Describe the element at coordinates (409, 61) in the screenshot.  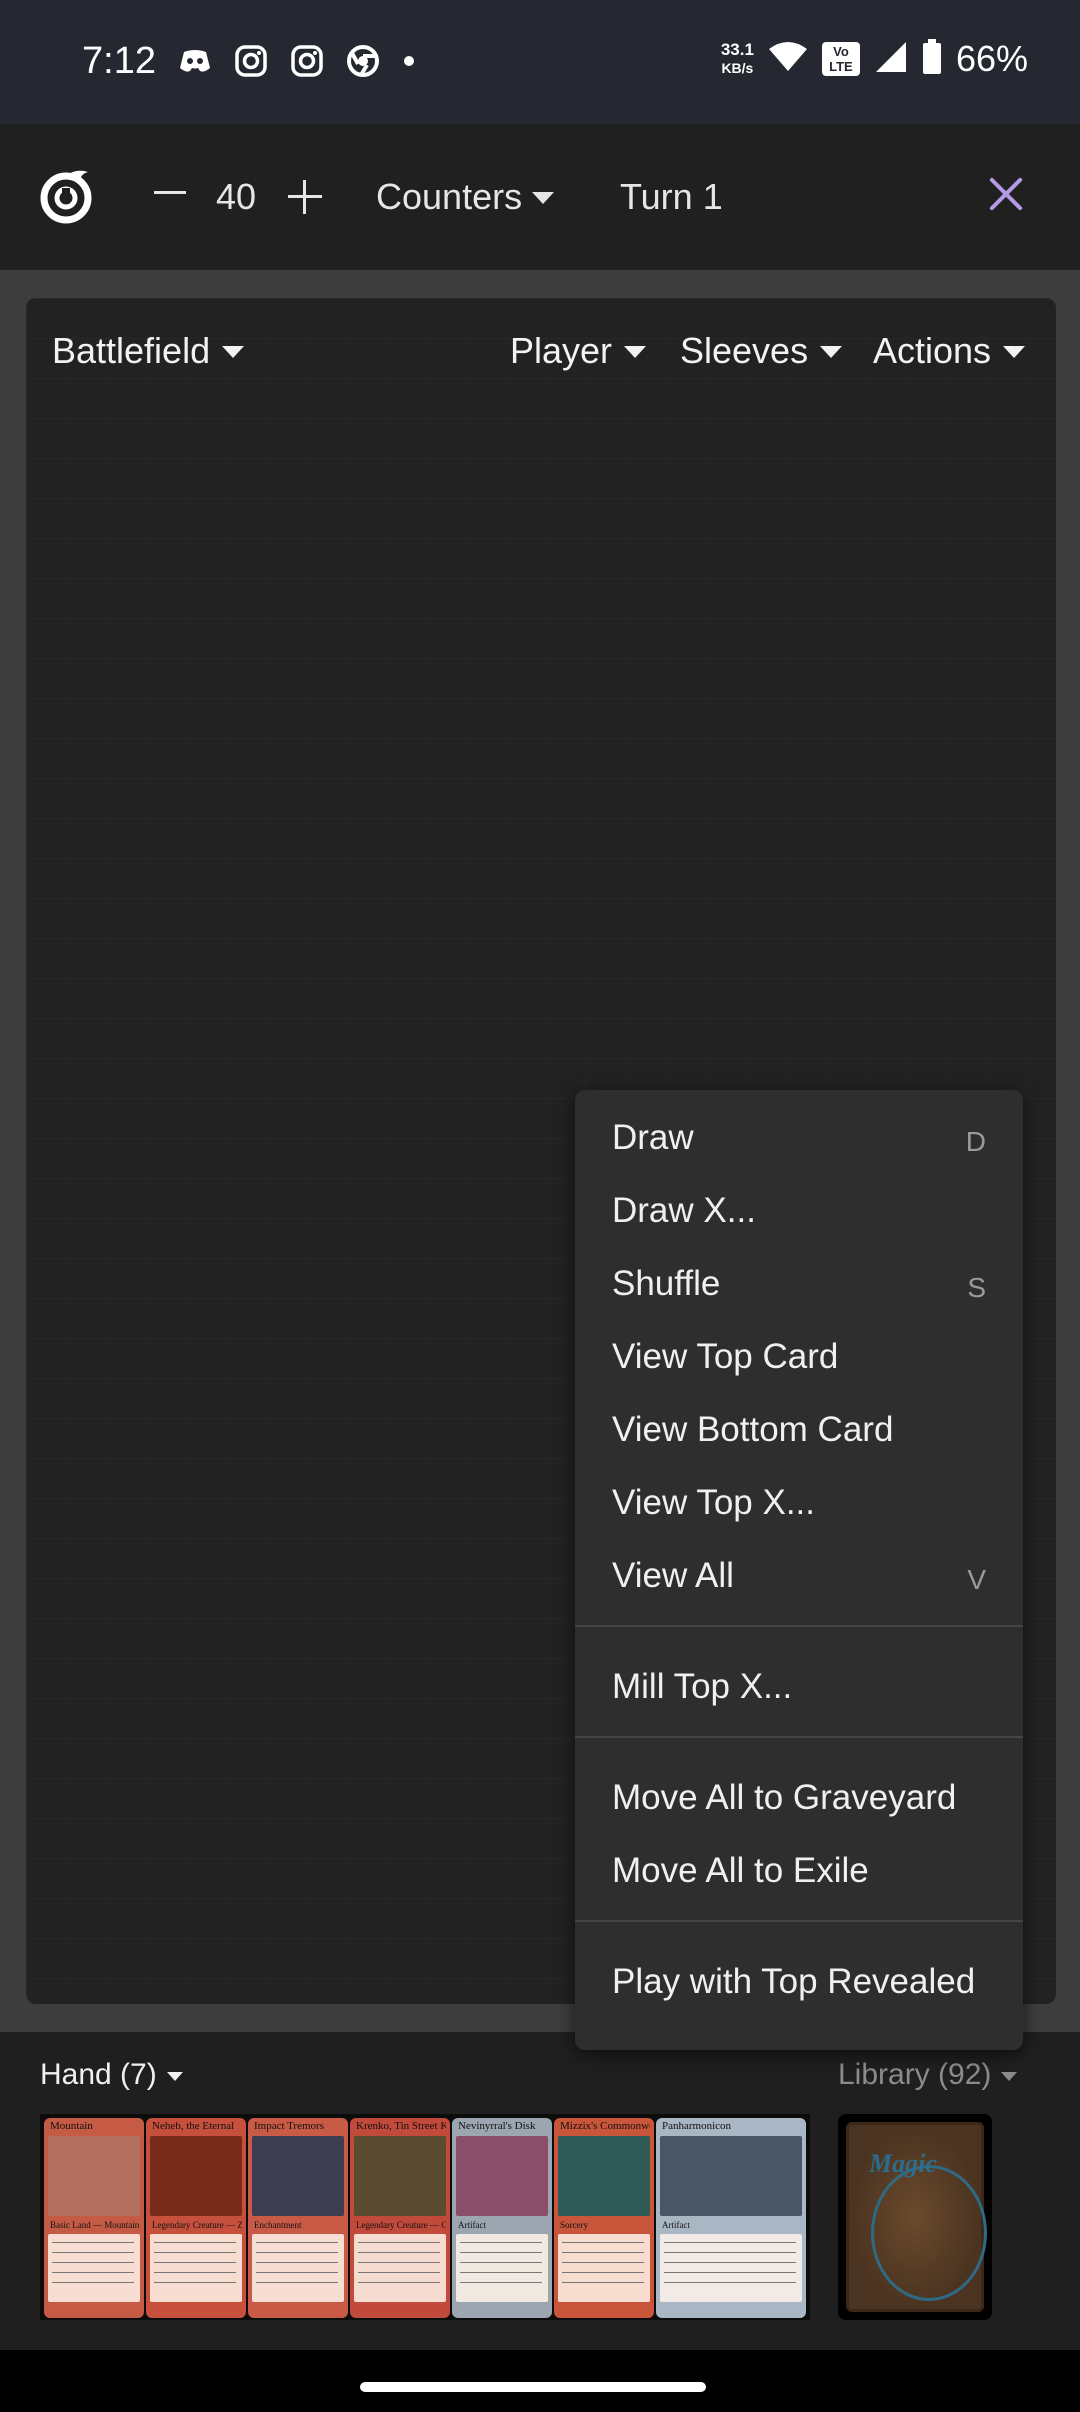
I see `dot-icon` at that location.